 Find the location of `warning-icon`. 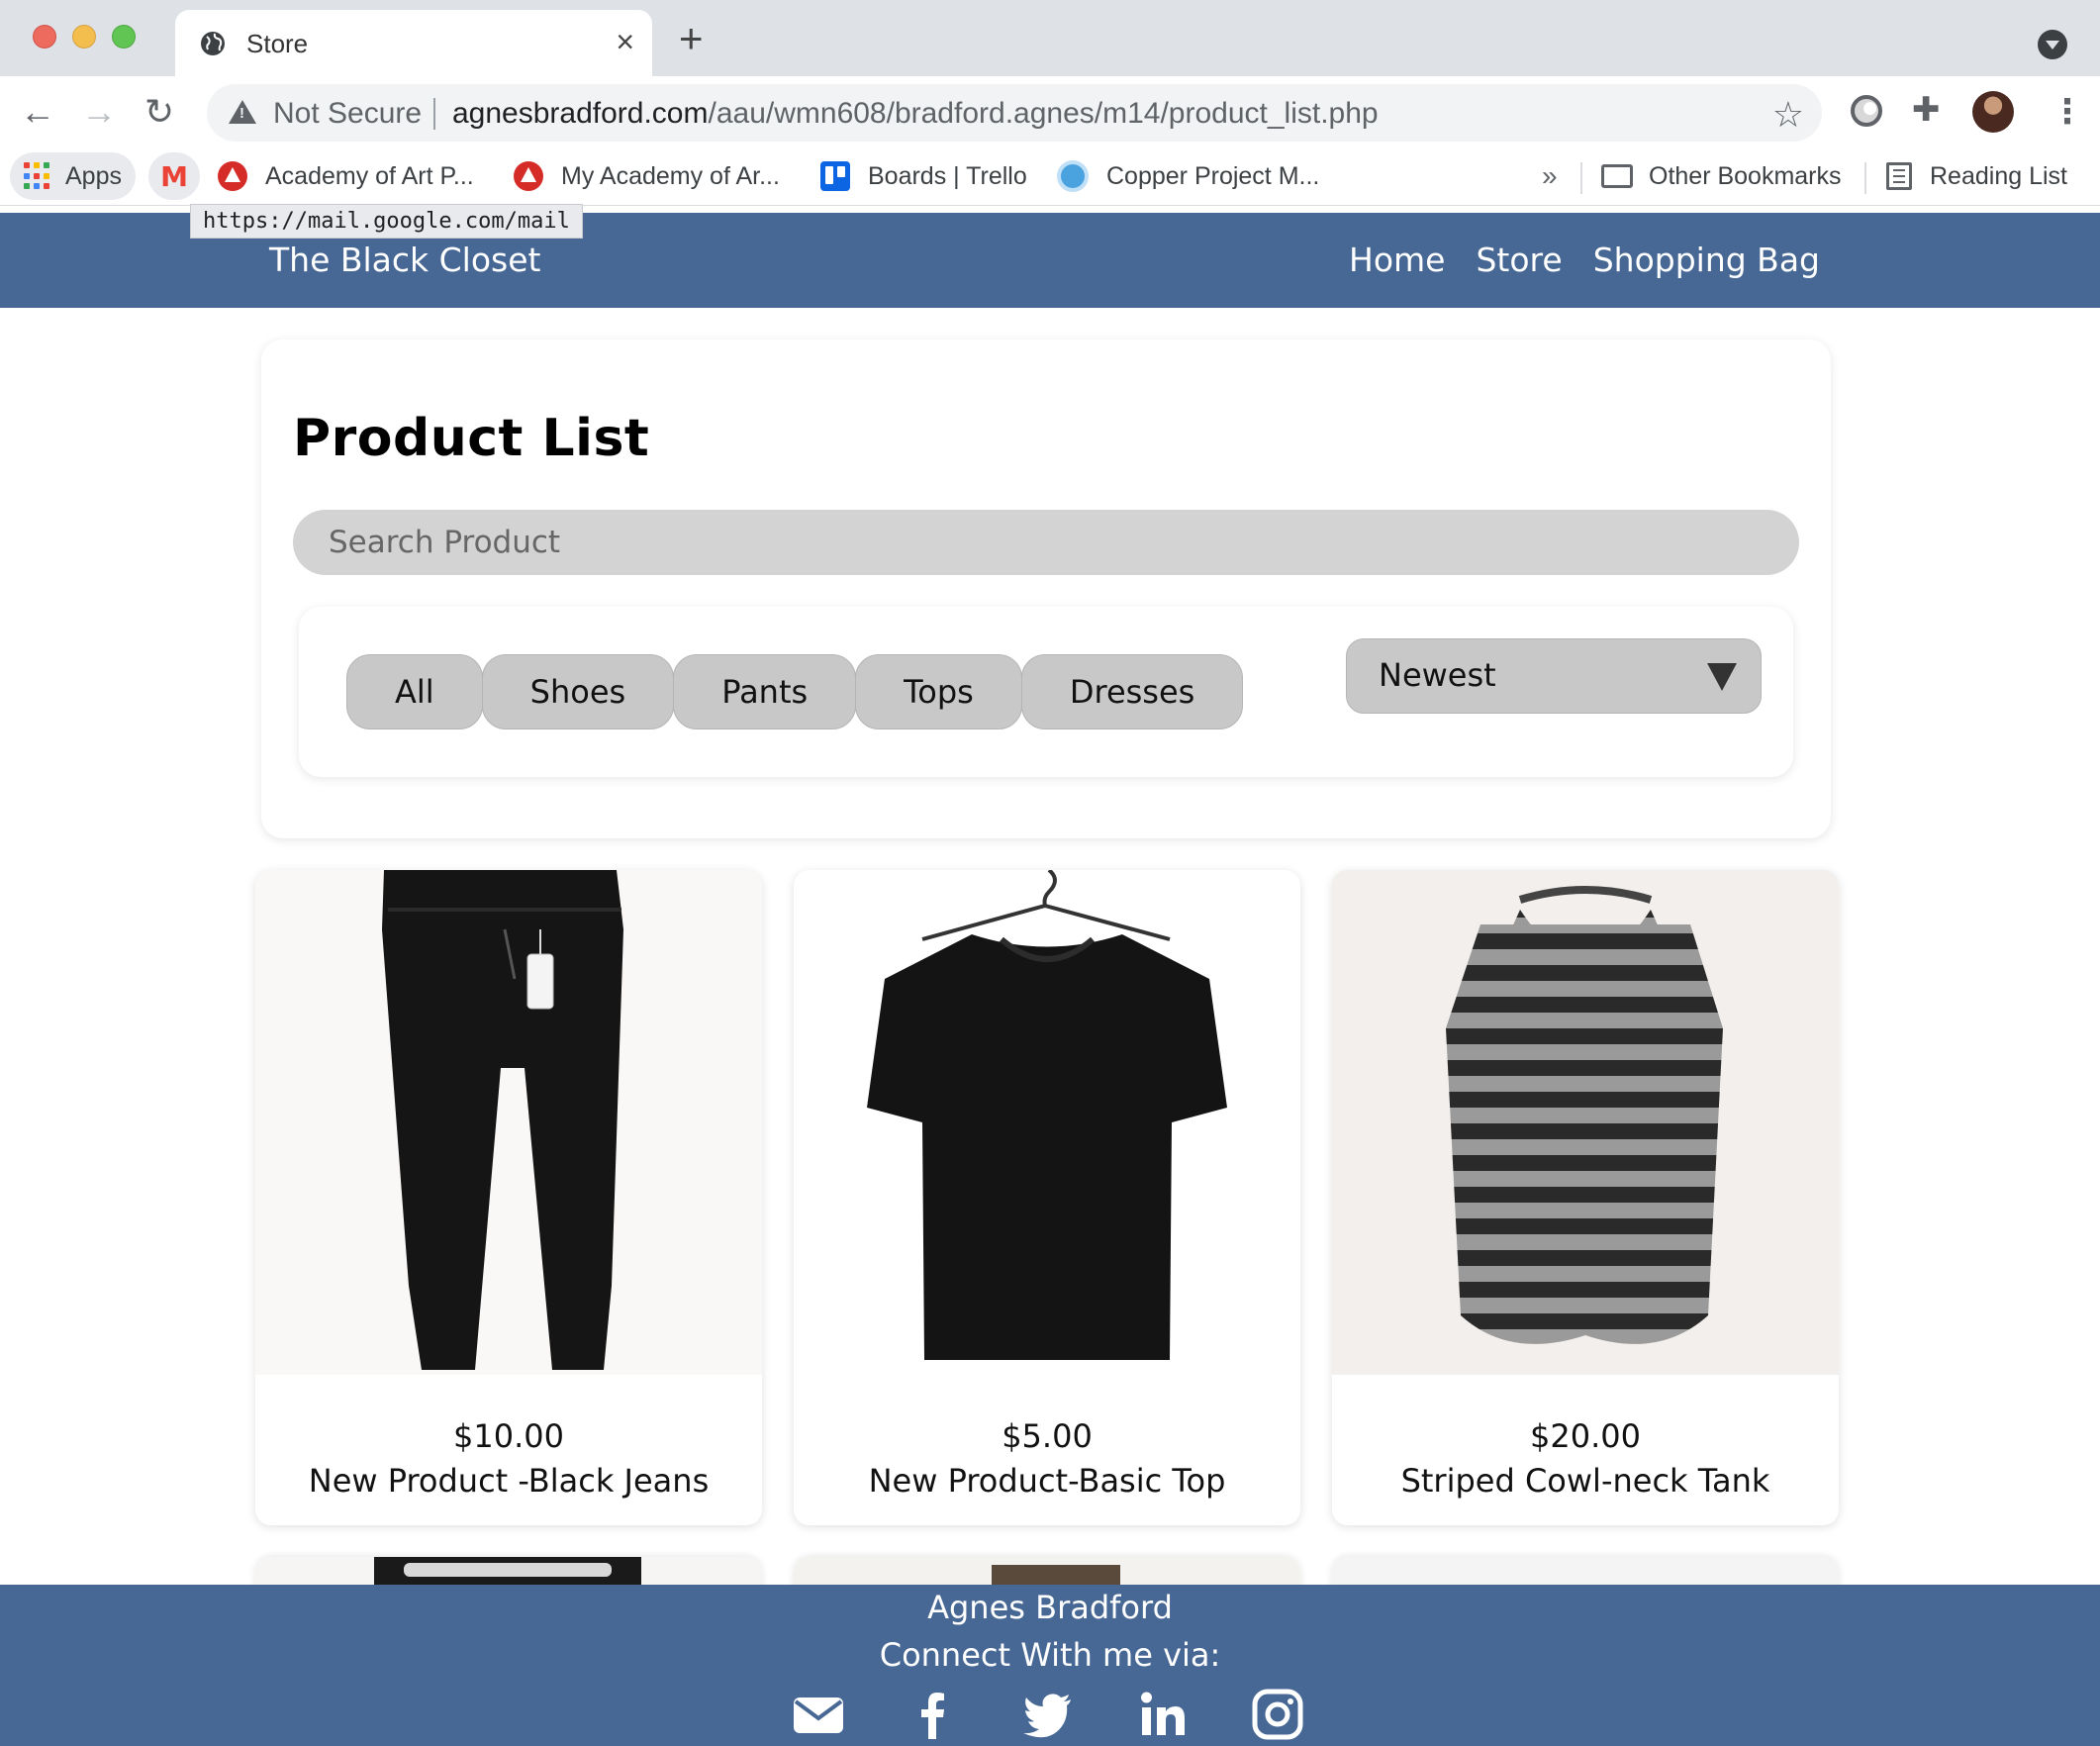

warning-icon is located at coordinates (242, 112).